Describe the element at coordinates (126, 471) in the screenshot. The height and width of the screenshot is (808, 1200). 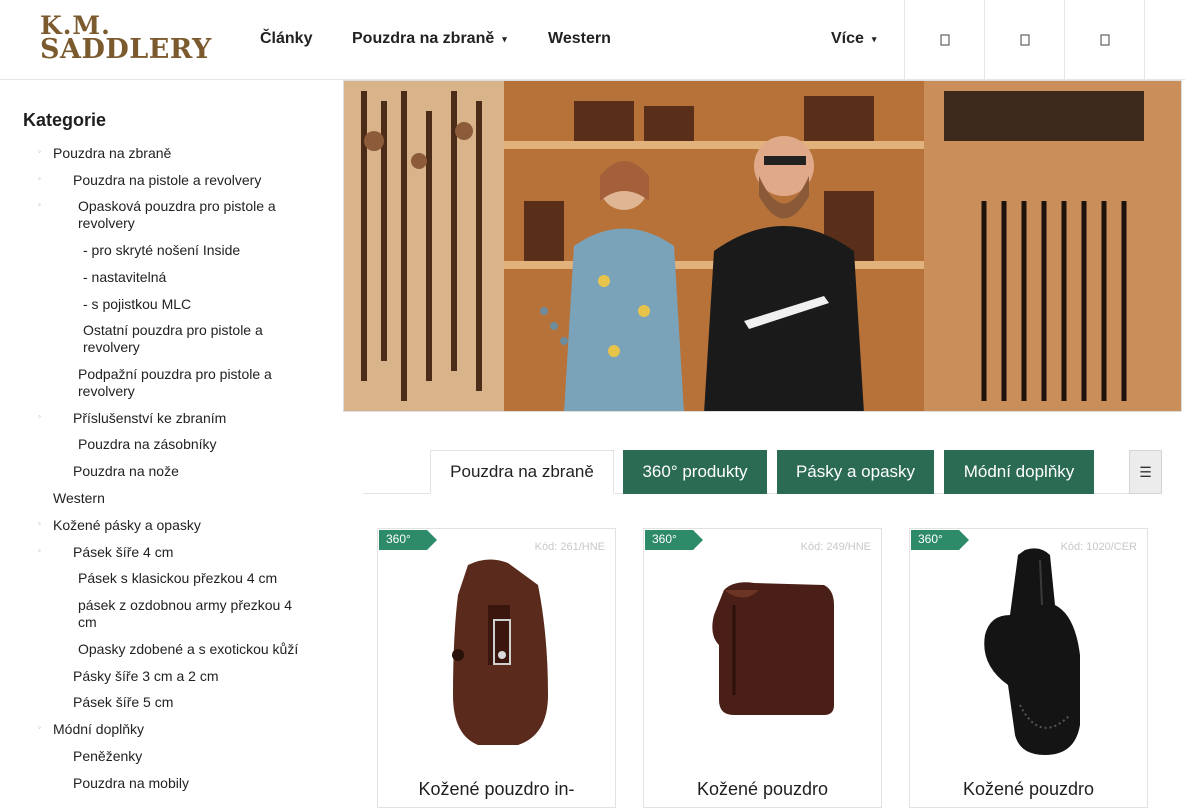
I see `category-noze: Pouzdra na nože` at that location.